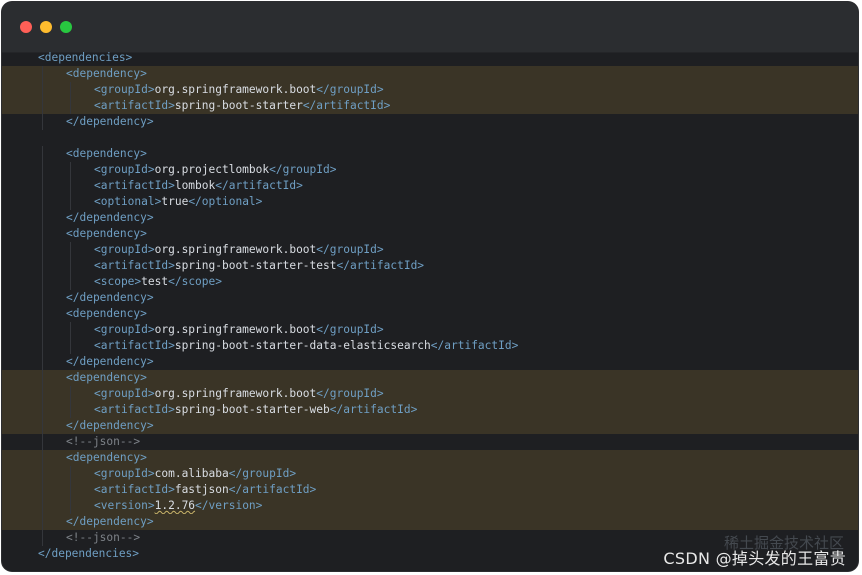 This screenshot has height=575, width=862. What do you see at coordinates (252, 409) in the screenshot?
I see `tag-value: spring-boot-starter-web` at bounding box center [252, 409].